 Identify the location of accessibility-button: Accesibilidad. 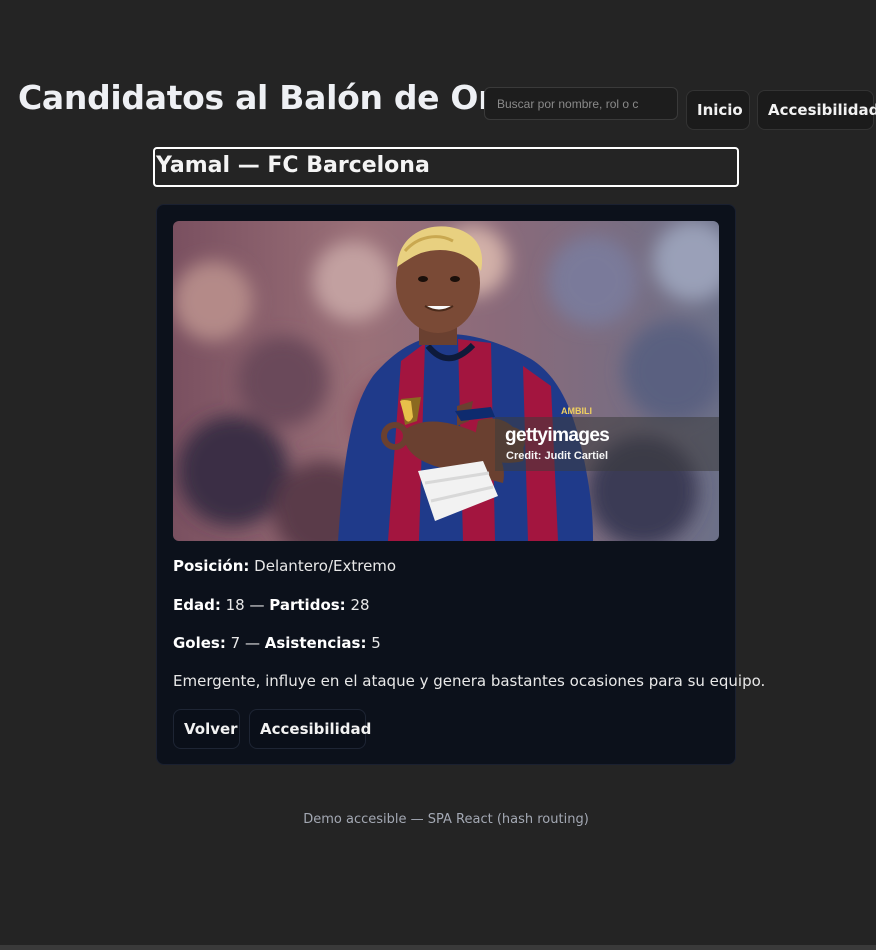
(310, 729).